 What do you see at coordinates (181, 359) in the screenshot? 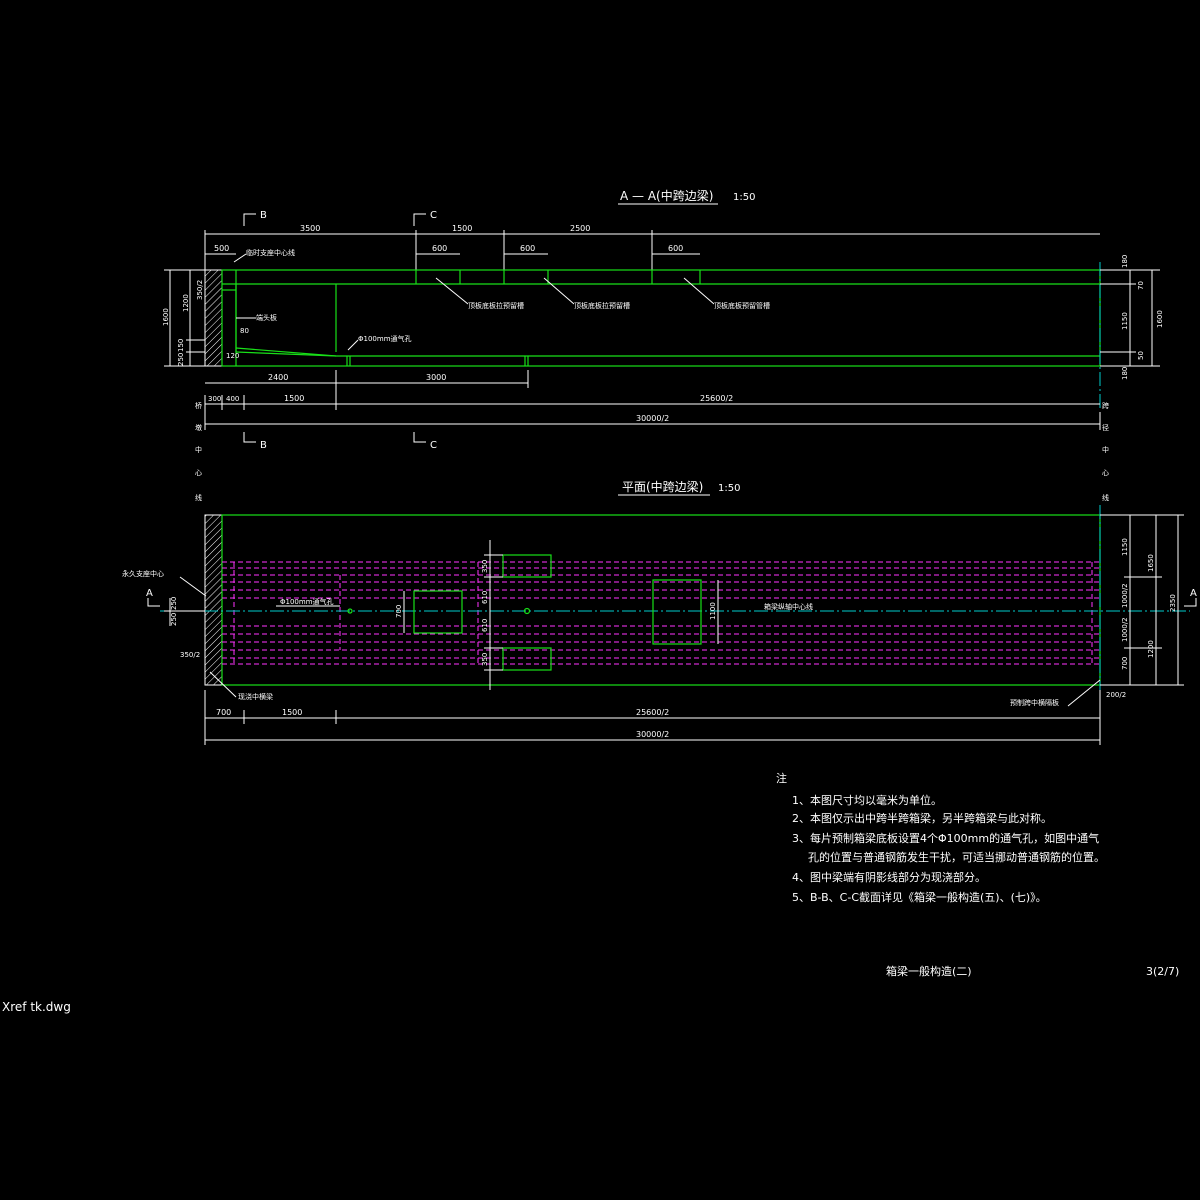
I see `dim-left-250: 250` at bounding box center [181, 359].